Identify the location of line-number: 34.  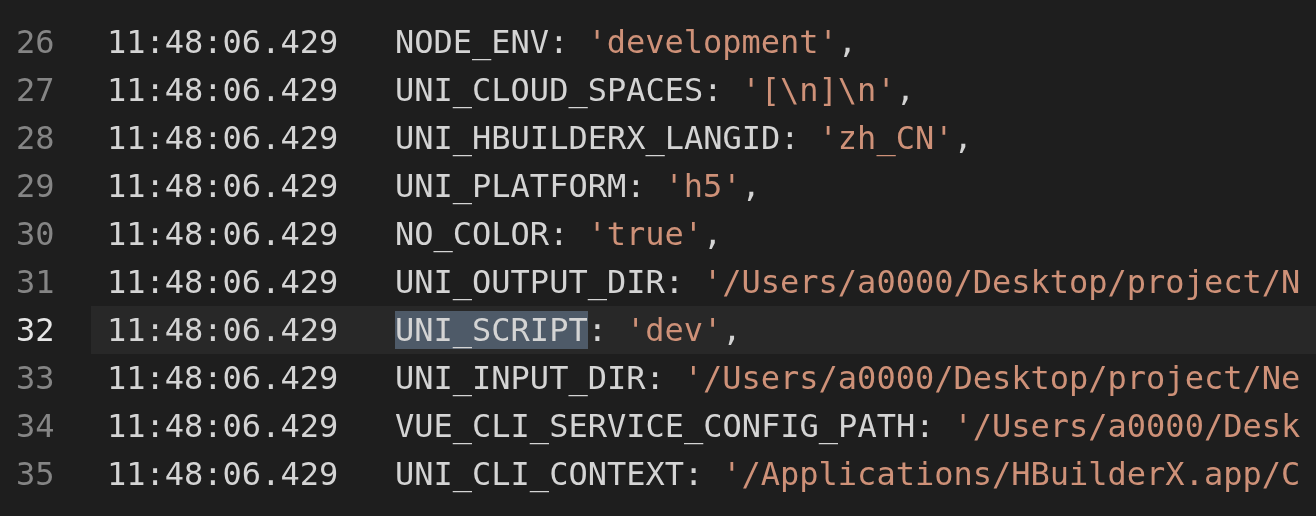
(35, 426).